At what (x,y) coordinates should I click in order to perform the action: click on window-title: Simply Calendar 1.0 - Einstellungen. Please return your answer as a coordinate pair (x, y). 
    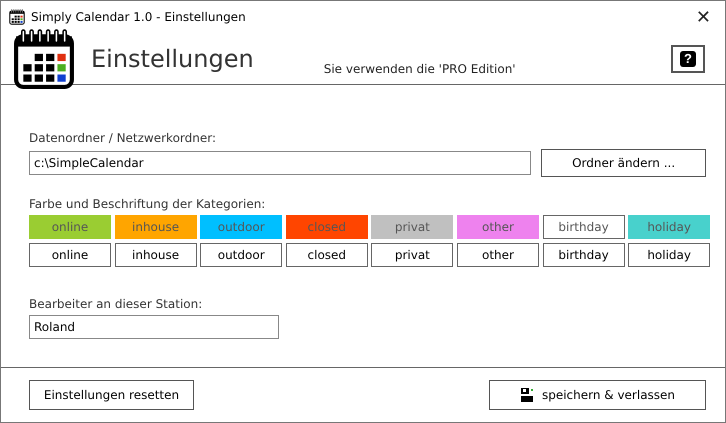
    Looking at the image, I should click on (139, 17).